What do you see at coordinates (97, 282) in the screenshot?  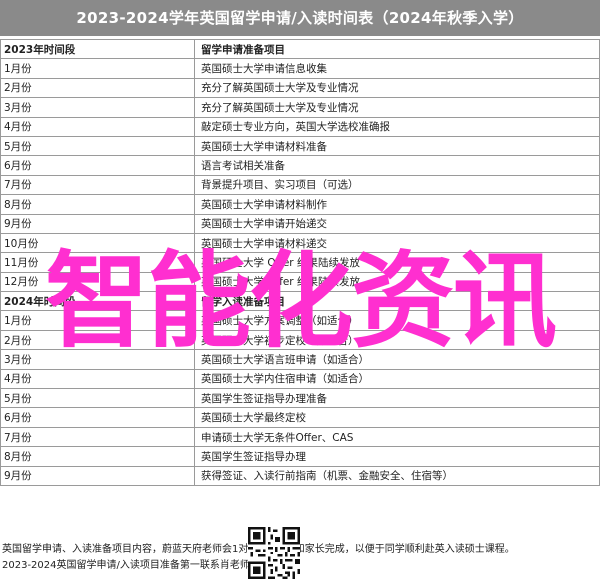 I see `row-time-period: 12月份` at bounding box center [97, 282].